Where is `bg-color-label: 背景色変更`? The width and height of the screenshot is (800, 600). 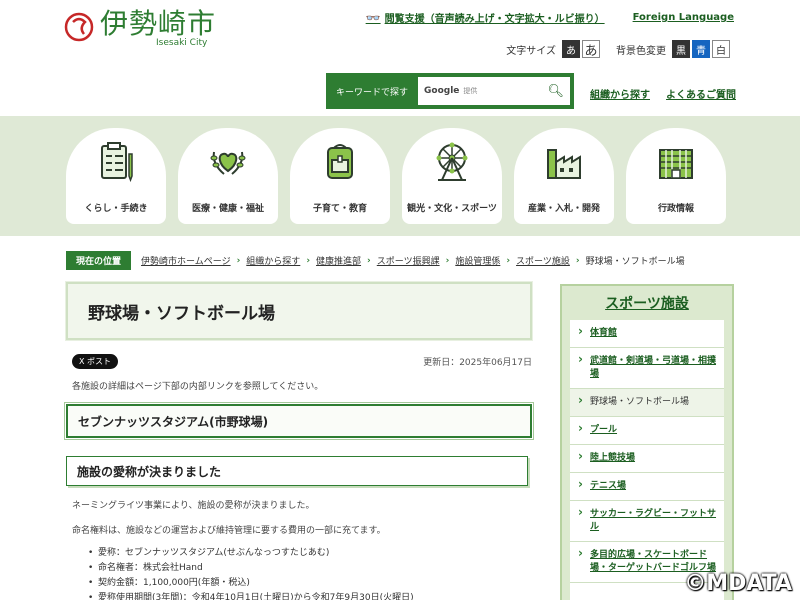 bg-color-label: 背景色変更 is located at coordinates (641, 51).